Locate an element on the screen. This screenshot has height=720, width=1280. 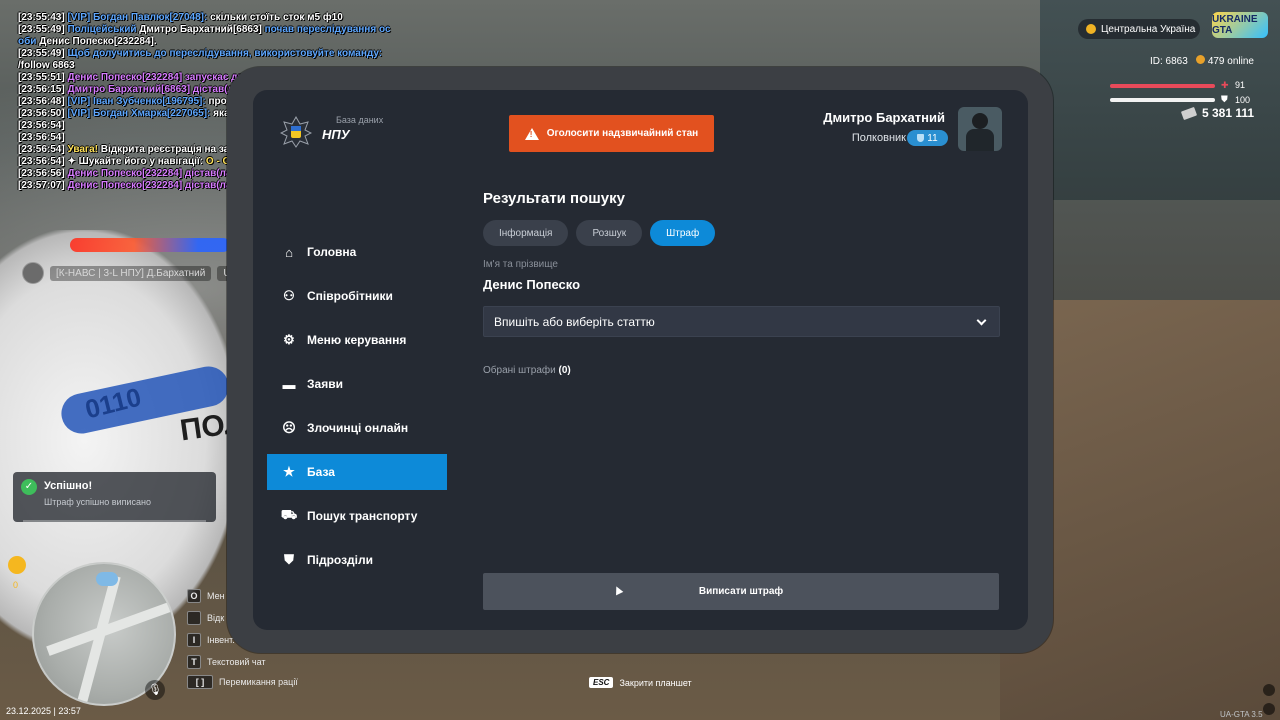
hotkey-open: Відк is located at coordinates (205, 618).